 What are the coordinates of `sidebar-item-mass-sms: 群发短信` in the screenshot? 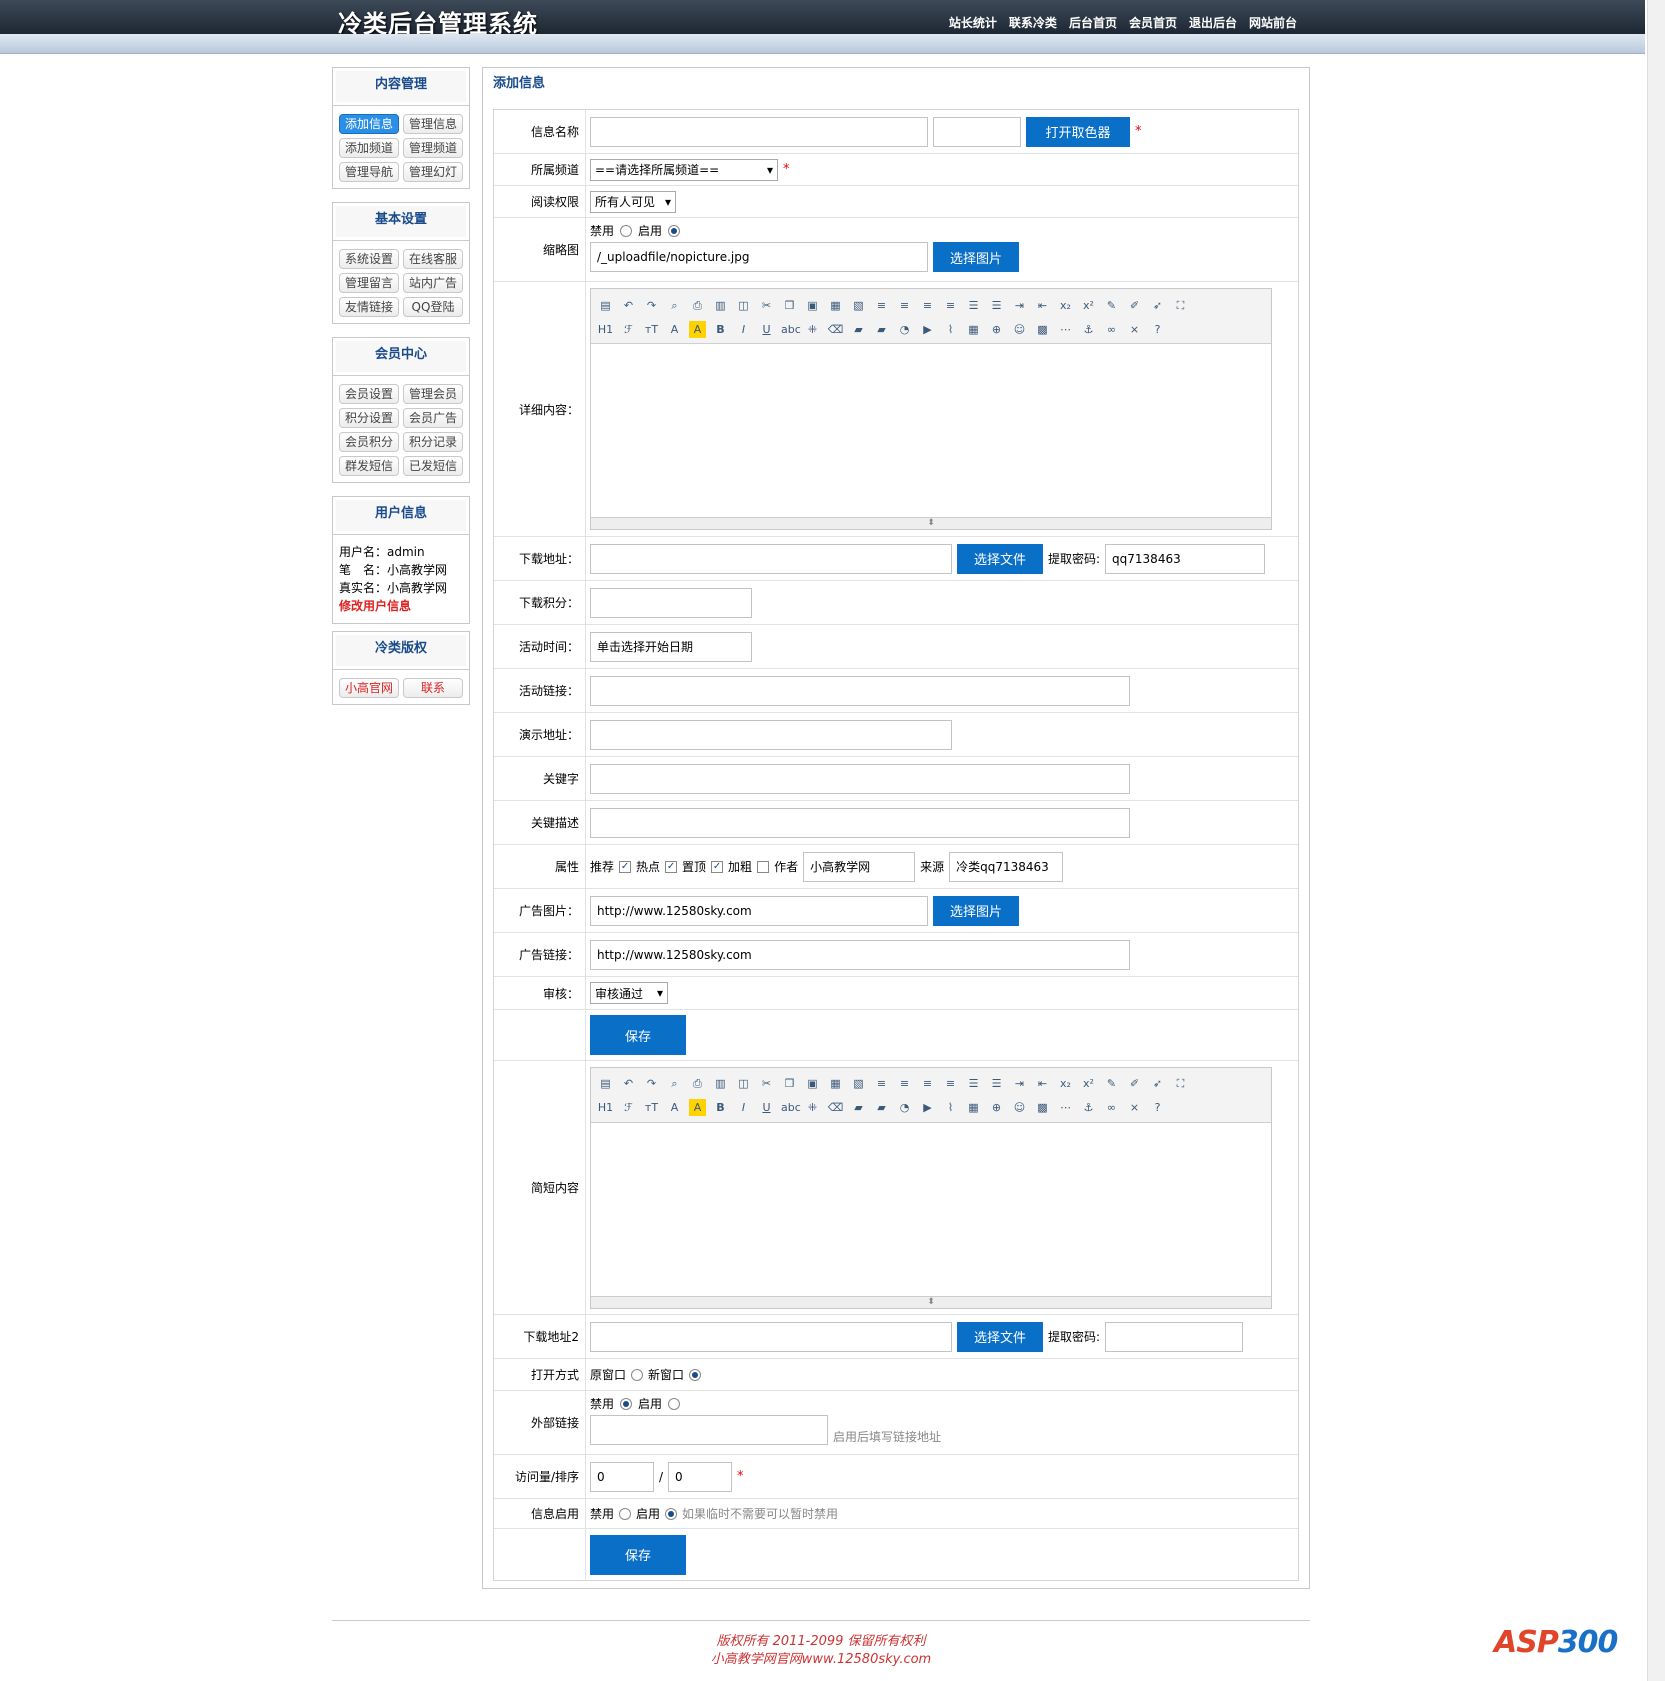 It's located at (369, 466).